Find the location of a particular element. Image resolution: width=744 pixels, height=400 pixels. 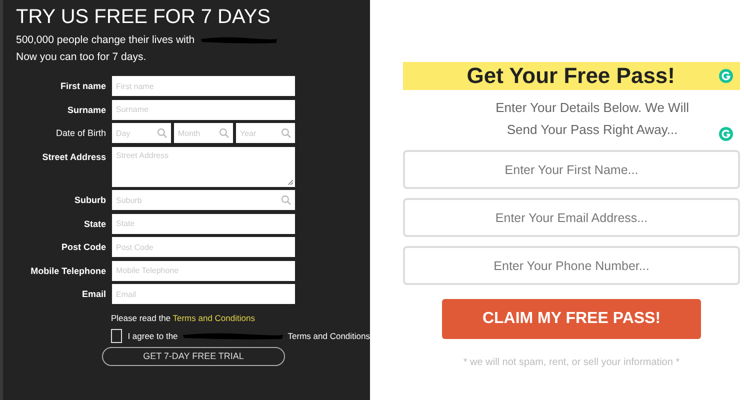

resize-grip-icon is located at coordinates (290, 182).